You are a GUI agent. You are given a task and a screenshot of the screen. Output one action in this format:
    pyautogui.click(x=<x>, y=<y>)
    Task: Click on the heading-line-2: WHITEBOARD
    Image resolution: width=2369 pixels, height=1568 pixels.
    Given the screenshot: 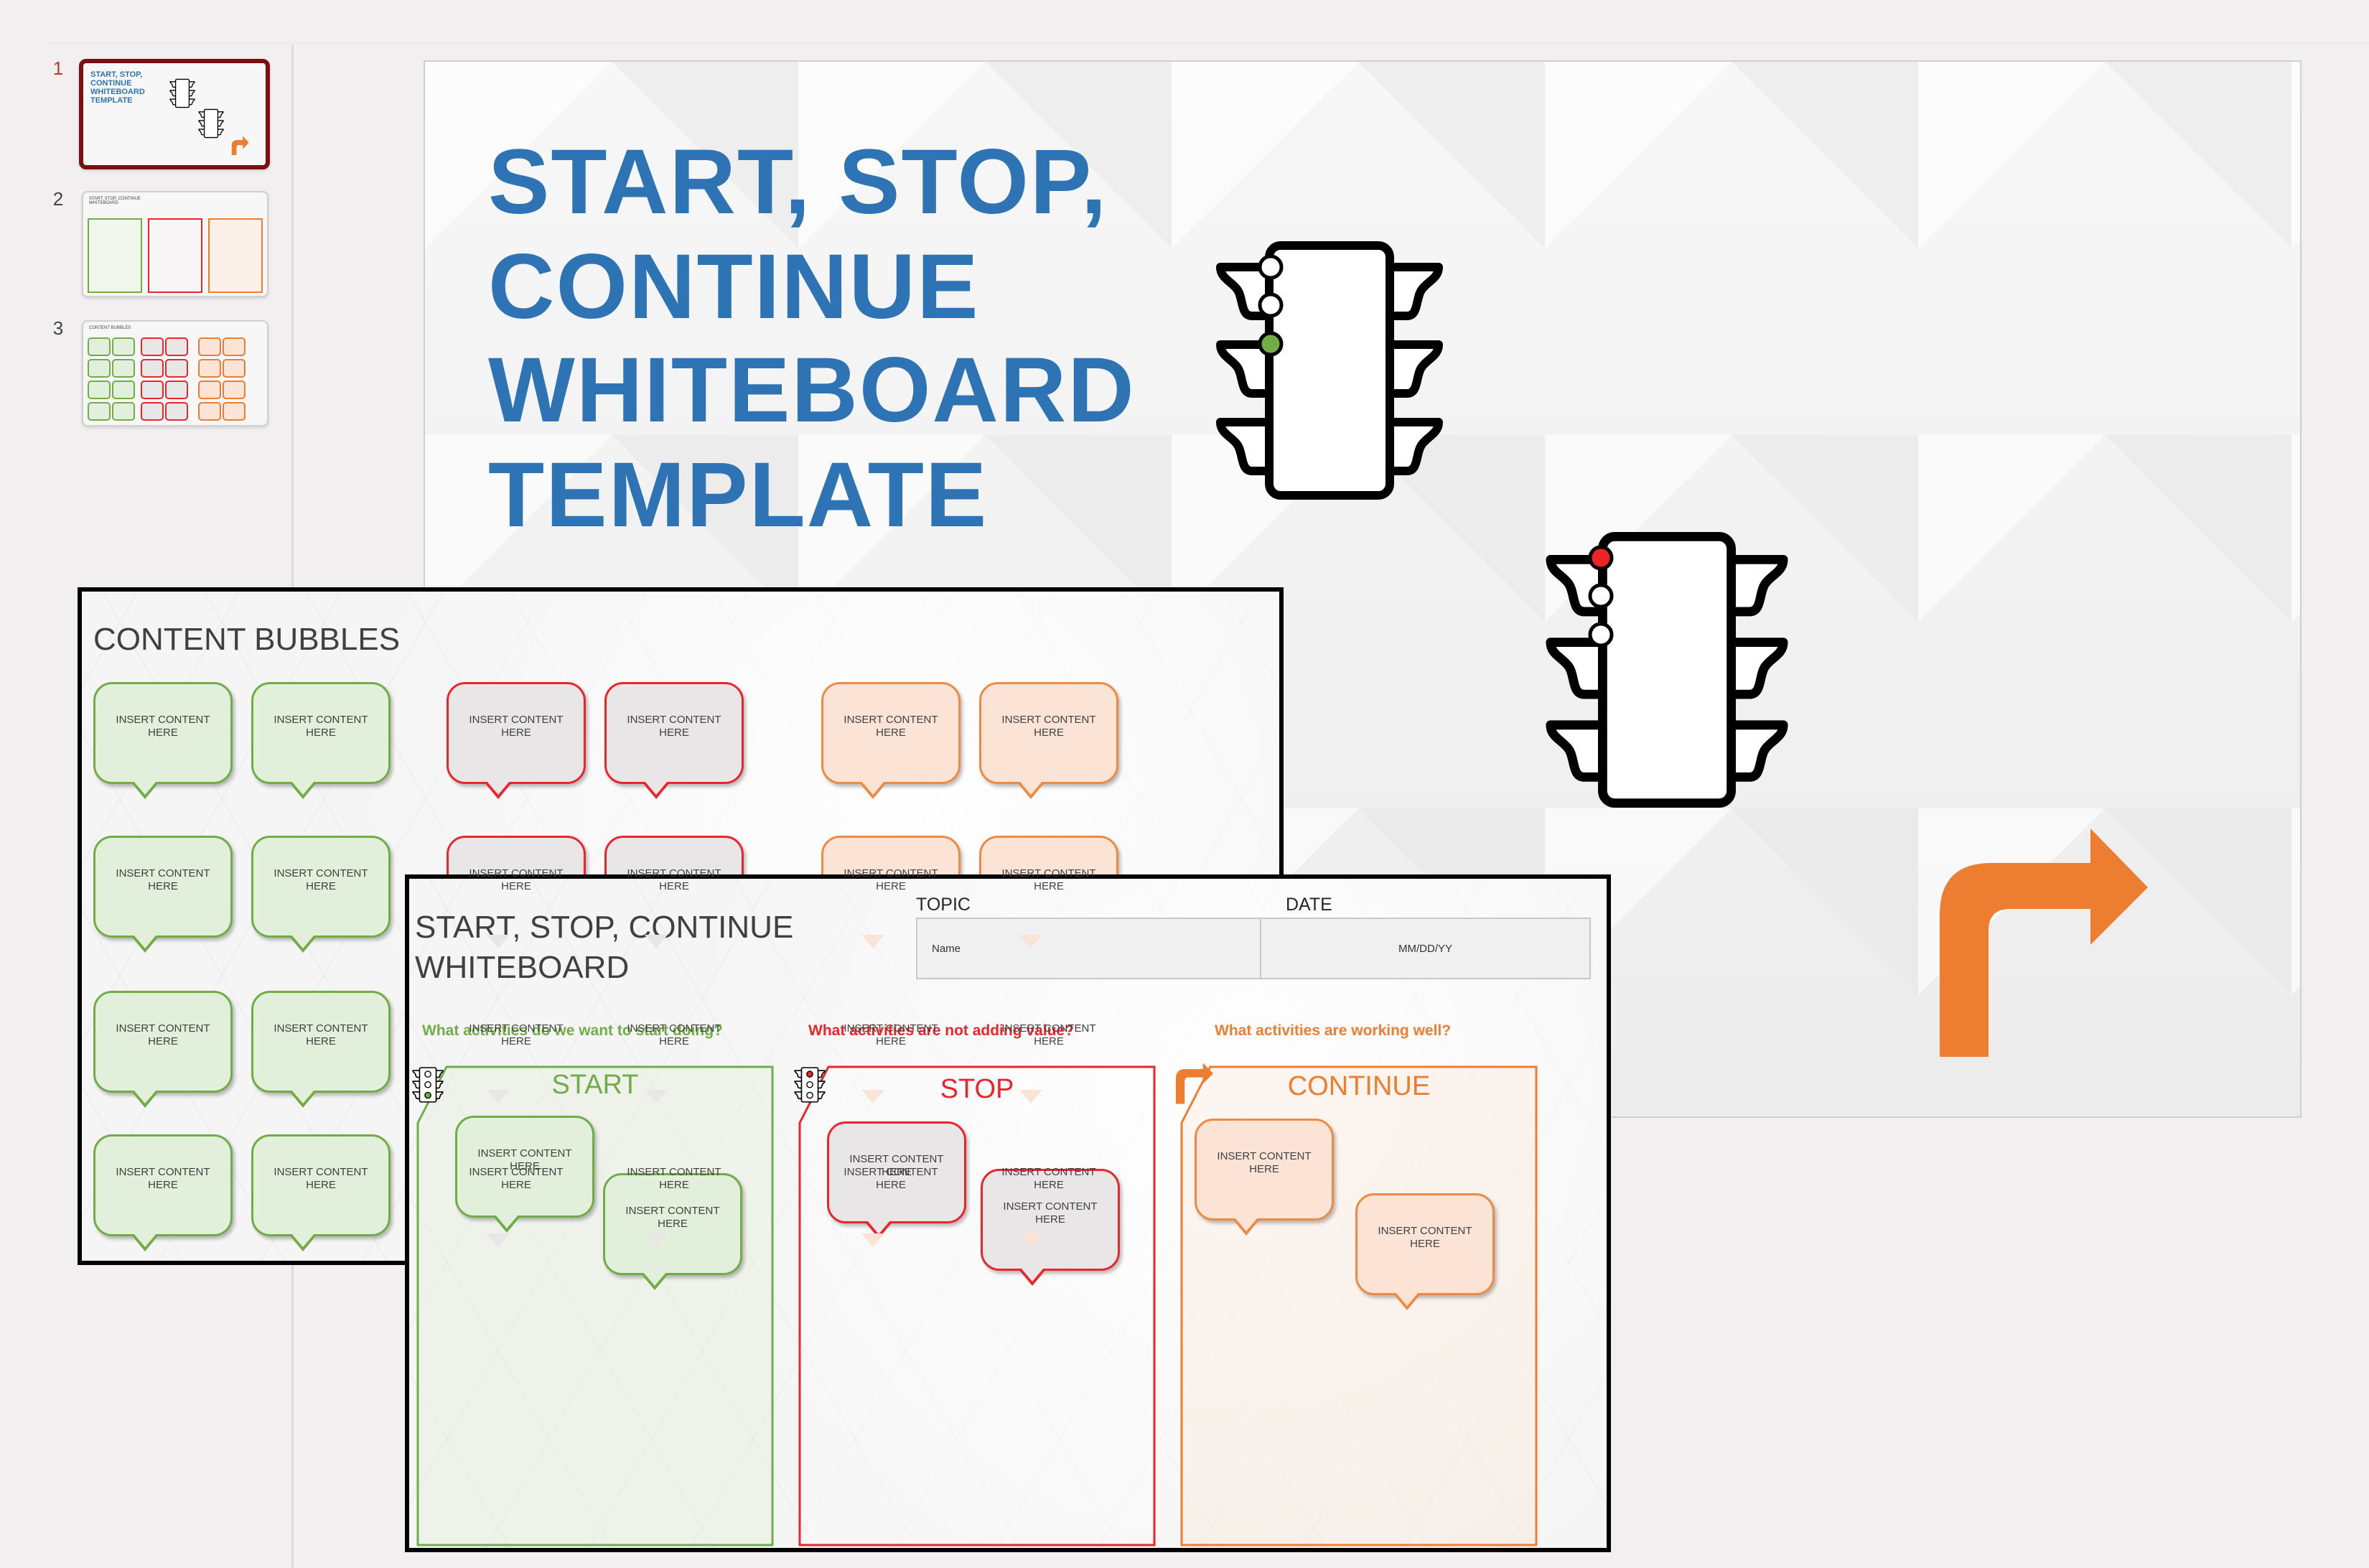 What is the action you would take?
    pyautogui.click(x=522, y=967)
    